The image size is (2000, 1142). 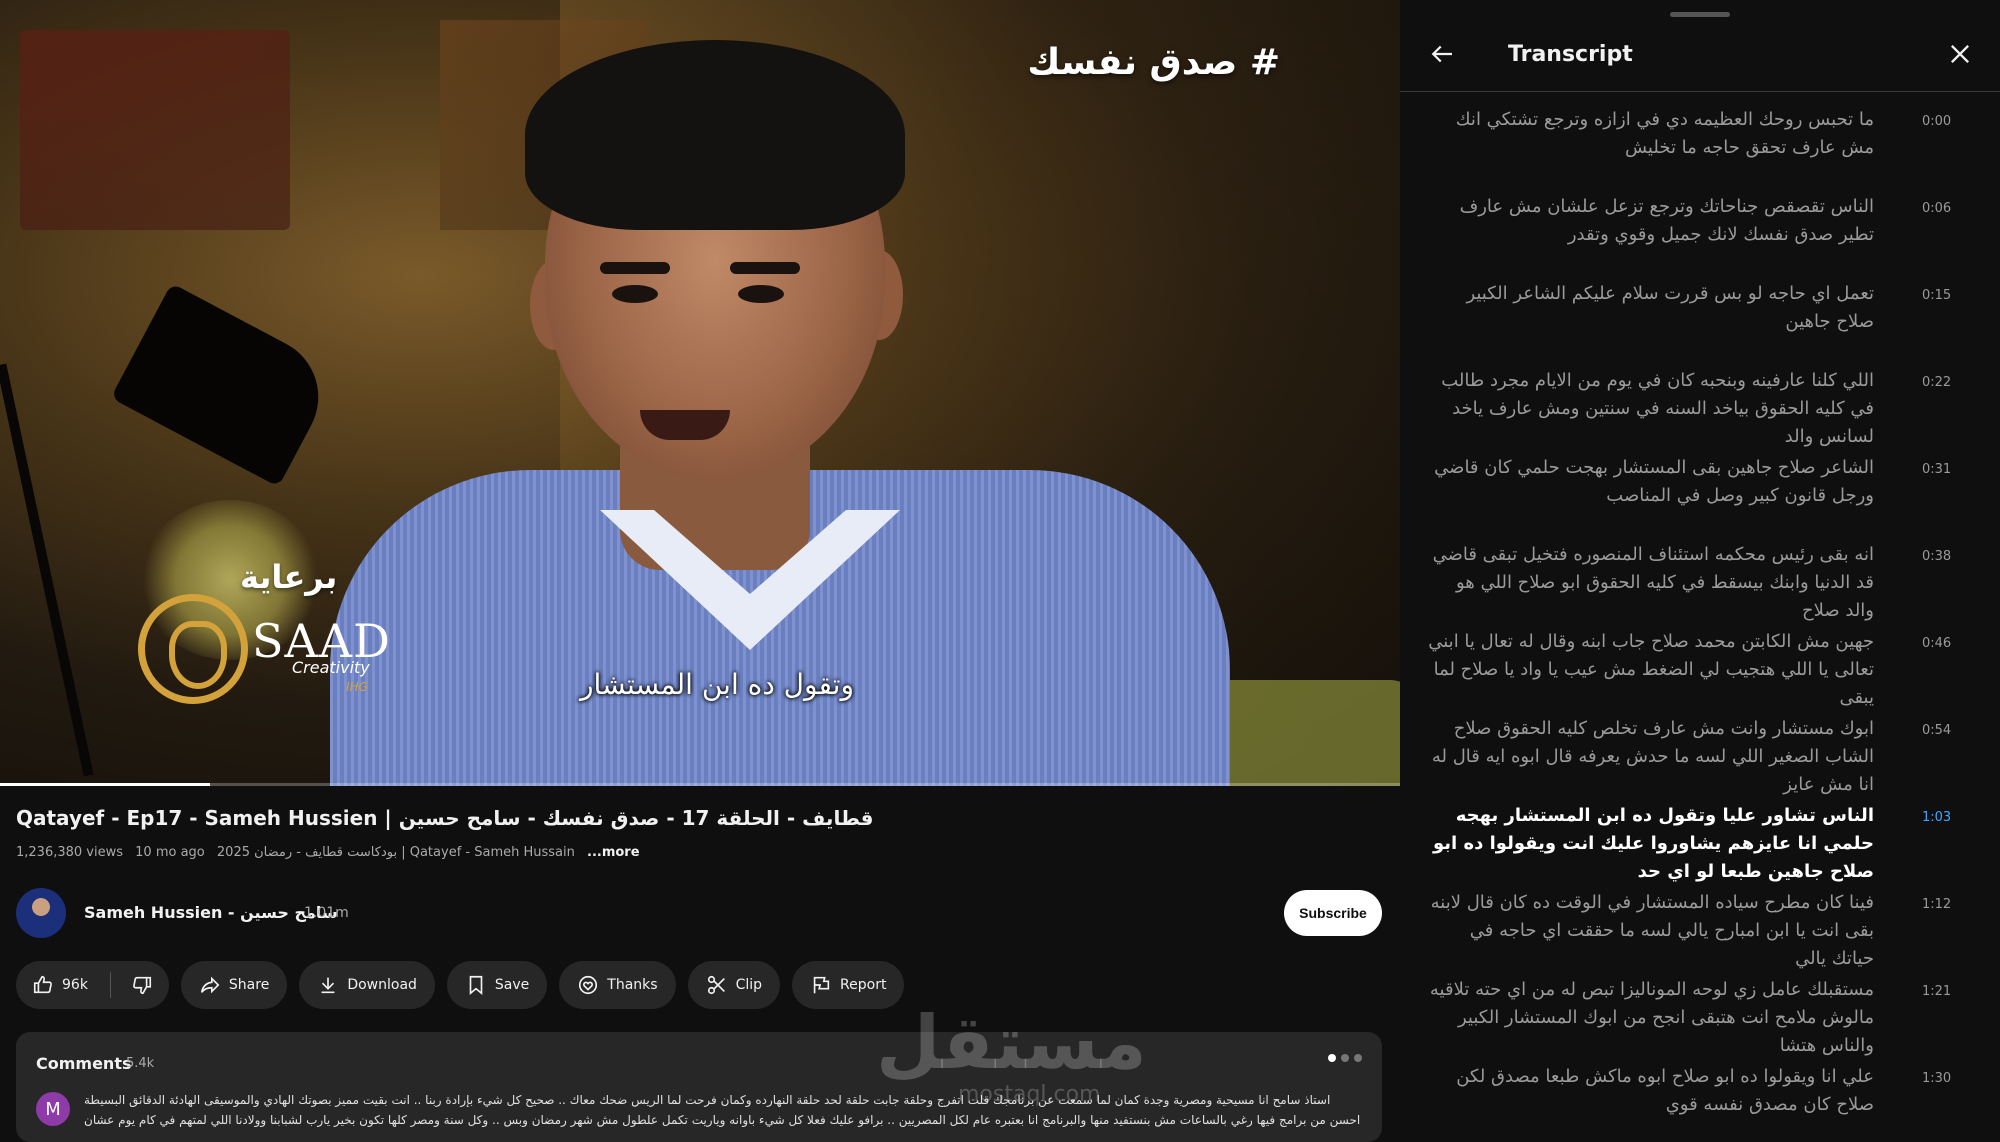 I want to click on watermark: مستقل, so click(x=1011, y=1043).